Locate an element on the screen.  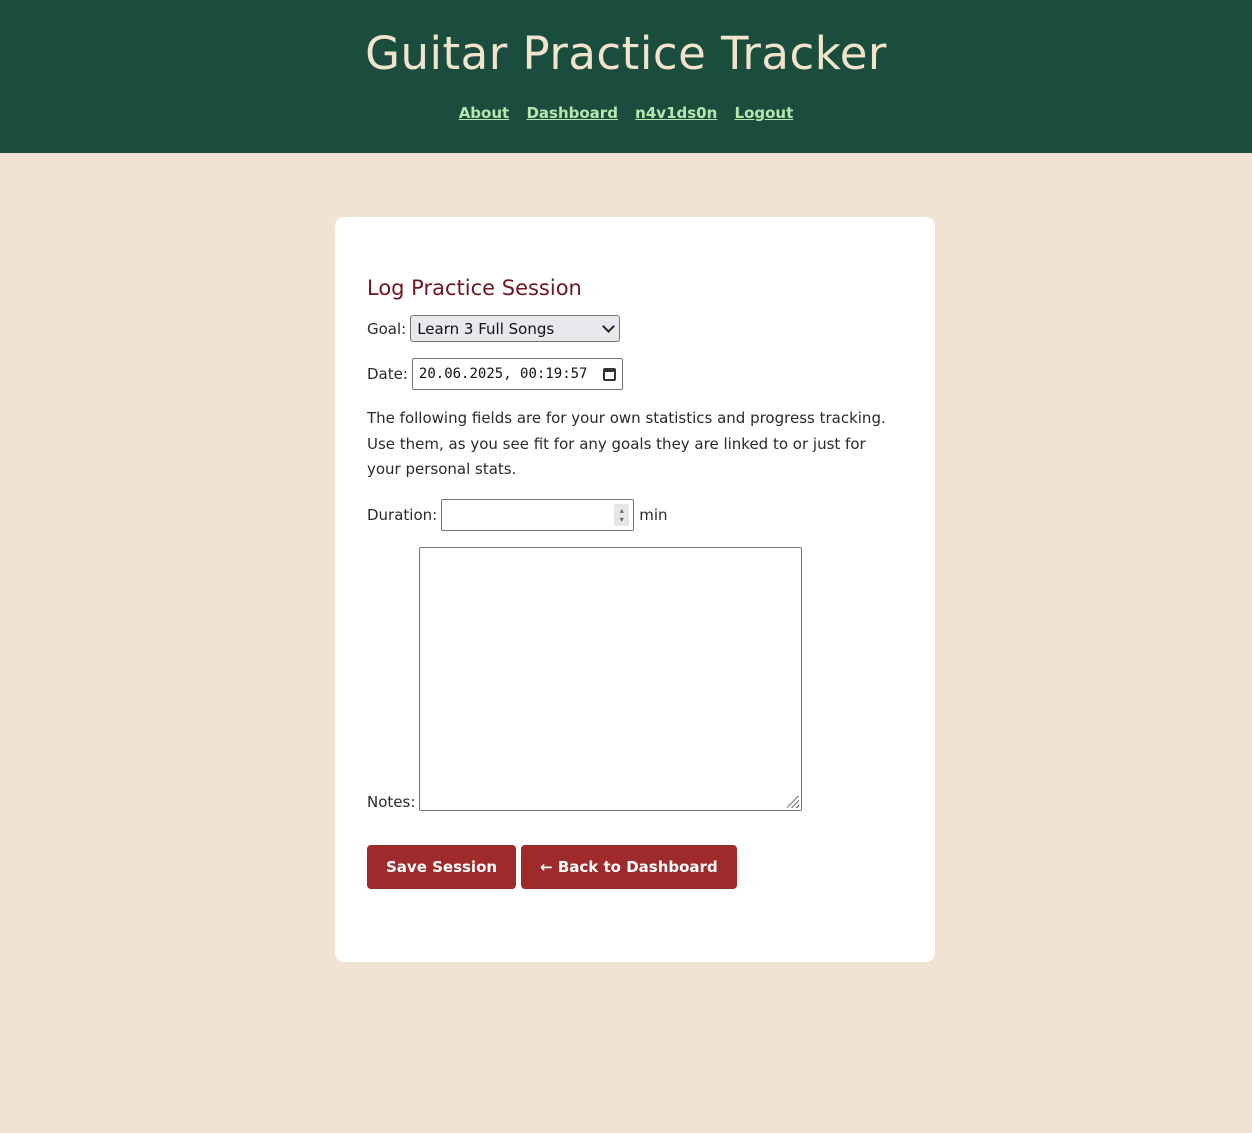
goal-label: Goal: is located at coordinates (387, 328).